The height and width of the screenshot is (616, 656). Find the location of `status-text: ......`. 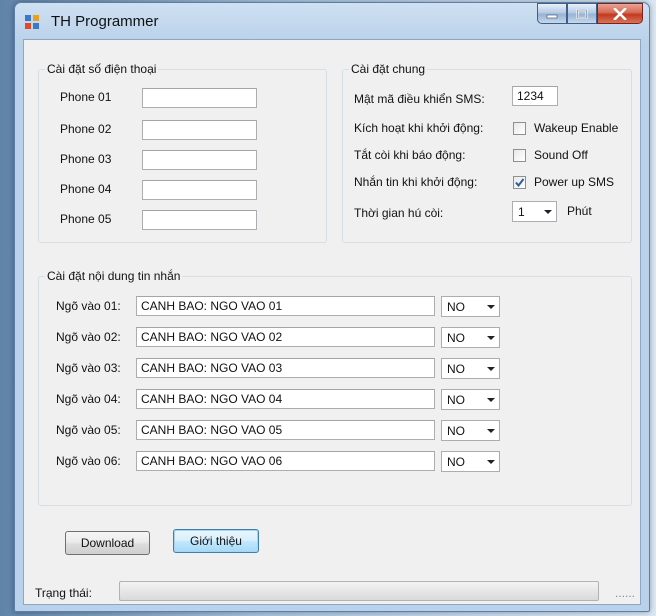

status-text: ...... is located at coordinates (625, 593).